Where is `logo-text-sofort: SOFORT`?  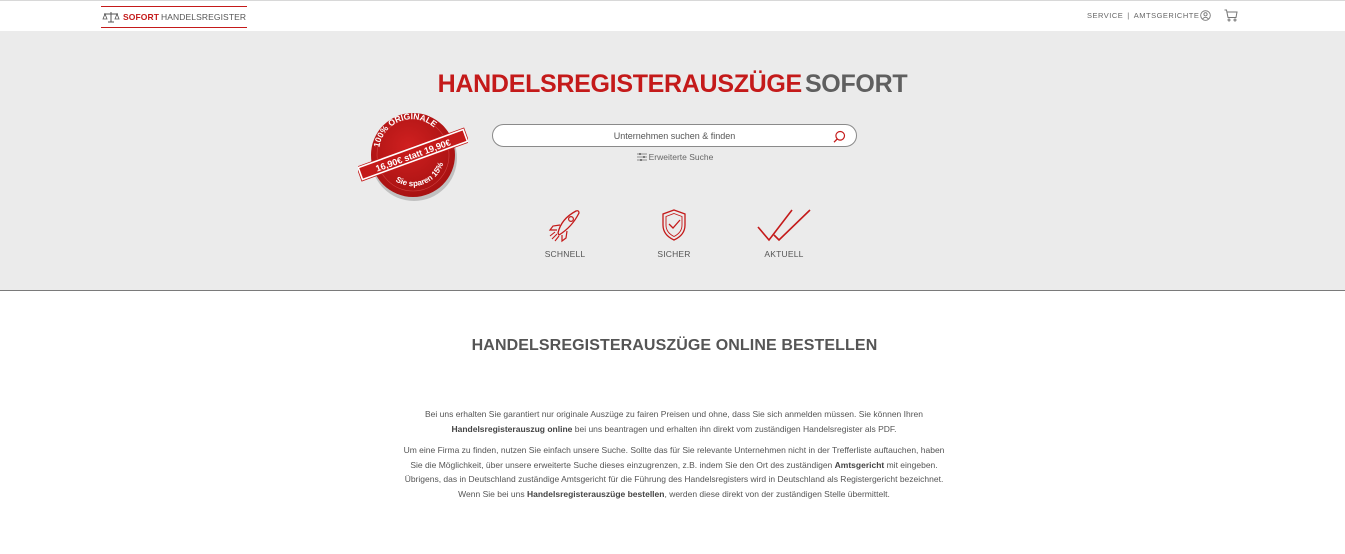 logo-text-sofort: SOFORT is located at coordinates (141, 17).